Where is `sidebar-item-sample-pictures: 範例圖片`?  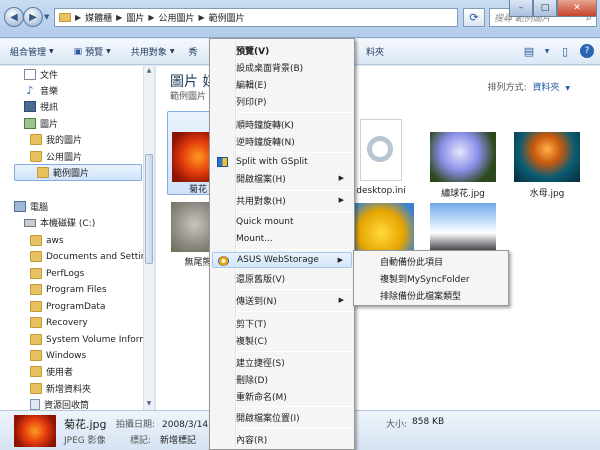 sidebar-item-sample-pictures: 範例圖片 is located at coordinates (78, 172).